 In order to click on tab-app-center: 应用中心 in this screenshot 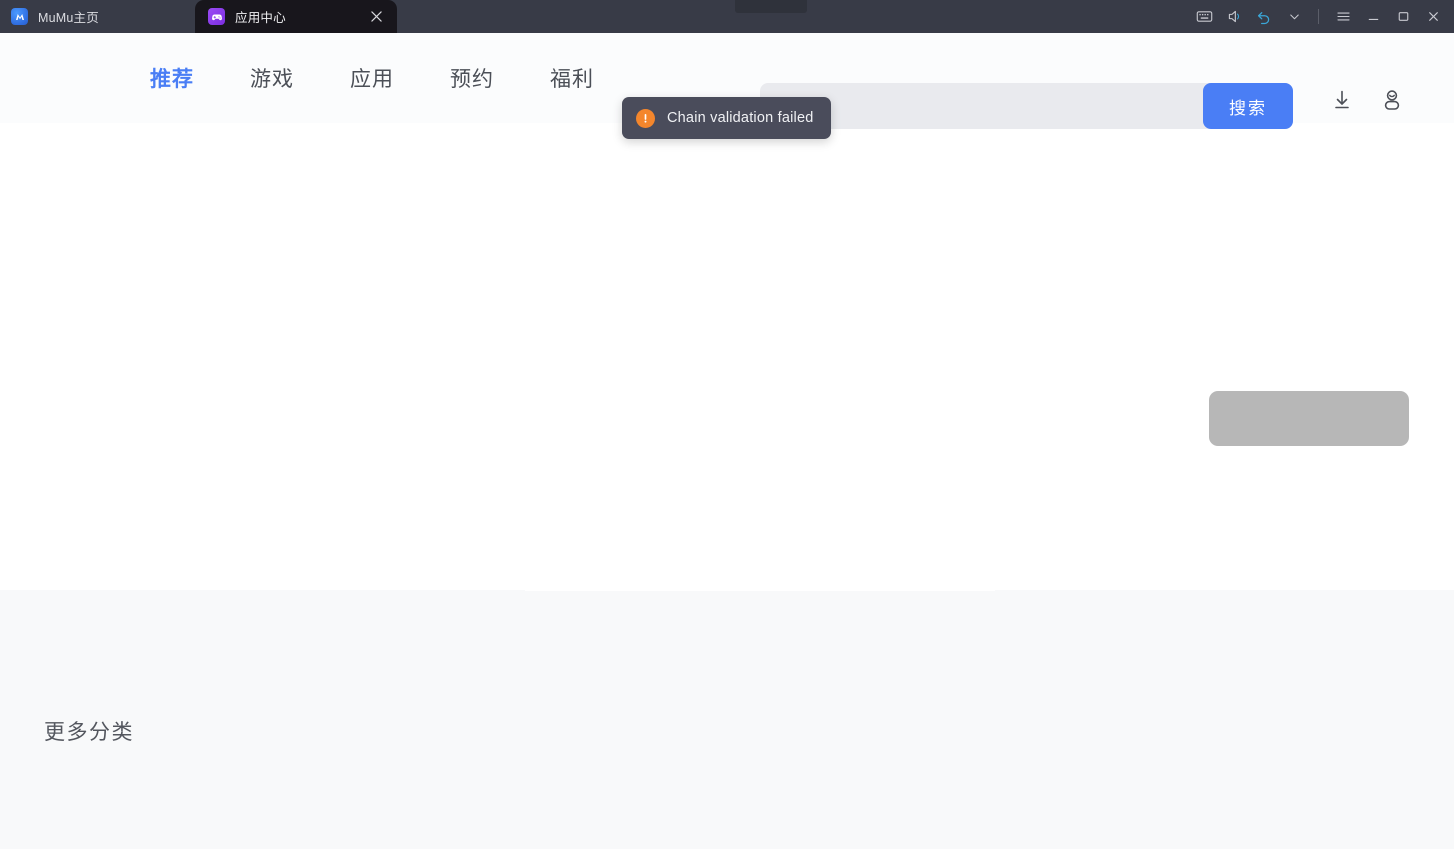, I will do `click(296, 16)`.